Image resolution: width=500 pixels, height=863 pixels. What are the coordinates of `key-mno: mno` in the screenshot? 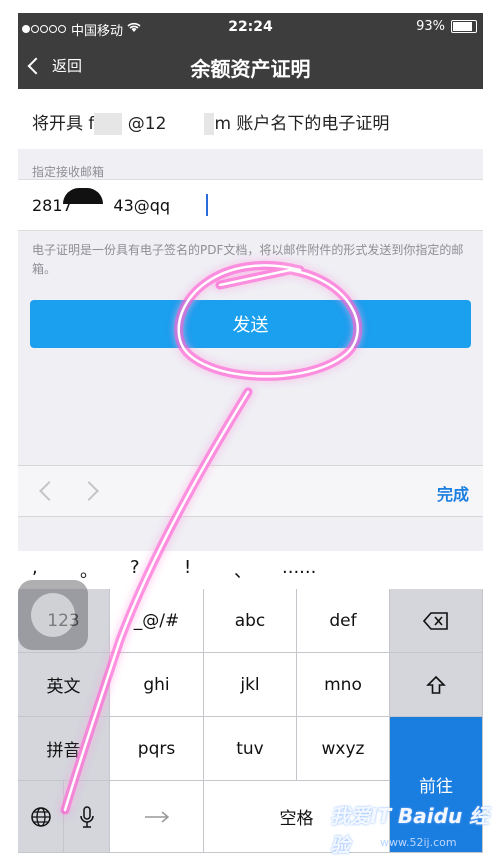 It's located at (343, 685).